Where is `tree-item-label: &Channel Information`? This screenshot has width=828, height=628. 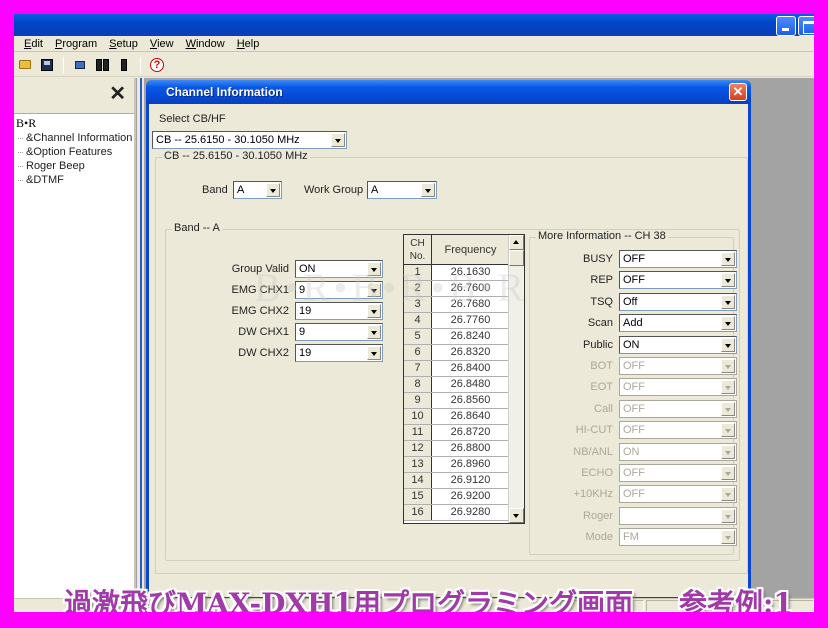 tree-item-label: &Channel Information is located at coordinates (79, 138).